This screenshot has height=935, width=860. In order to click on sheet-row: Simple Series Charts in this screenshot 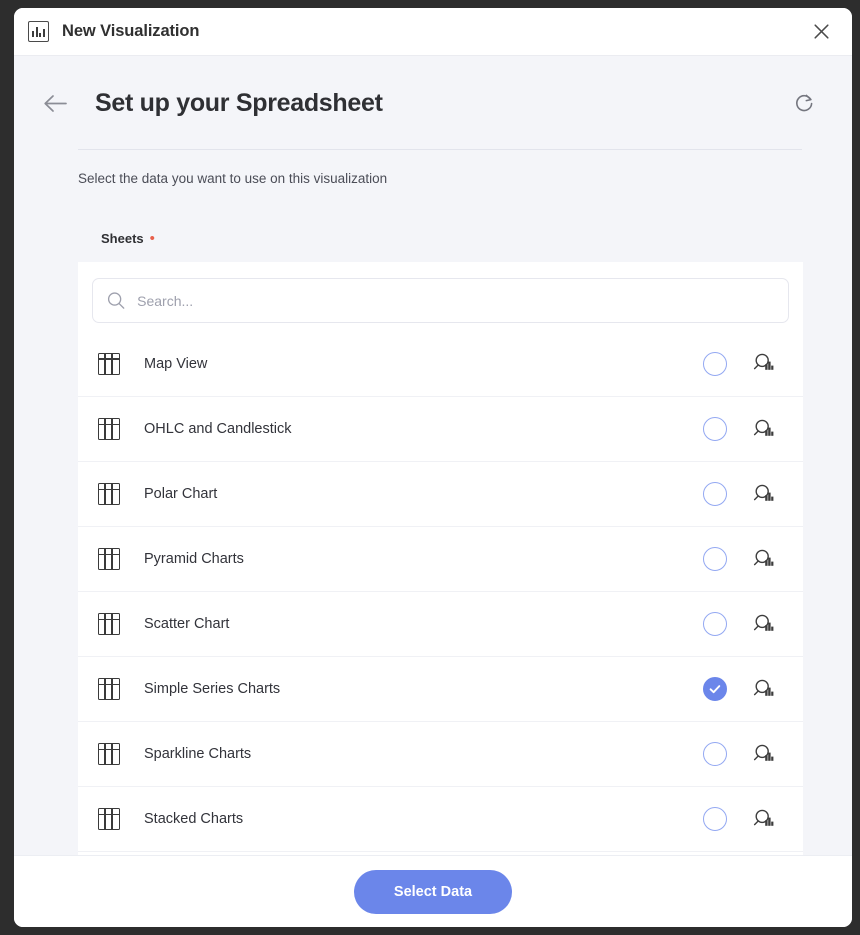, I will do `click(440, 688)`.